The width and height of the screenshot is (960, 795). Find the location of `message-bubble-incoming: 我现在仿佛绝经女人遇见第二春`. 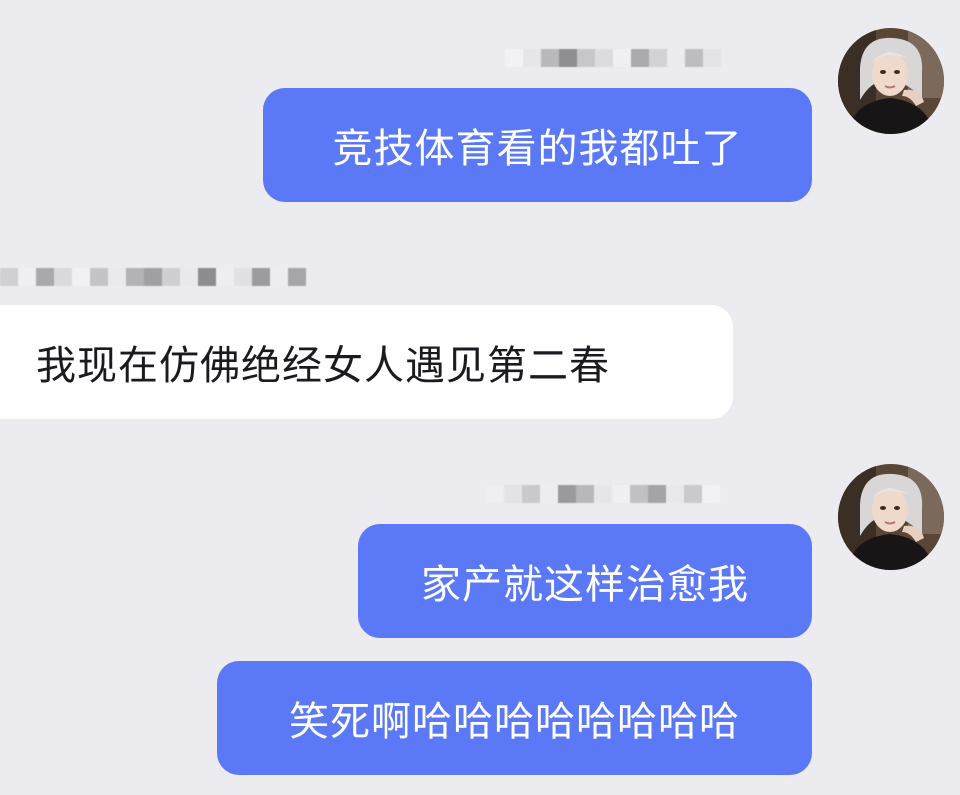

message-bubble-incoming: 我现在仿佛绝经女人遇见第二春 is located at coordinates (366, 362).